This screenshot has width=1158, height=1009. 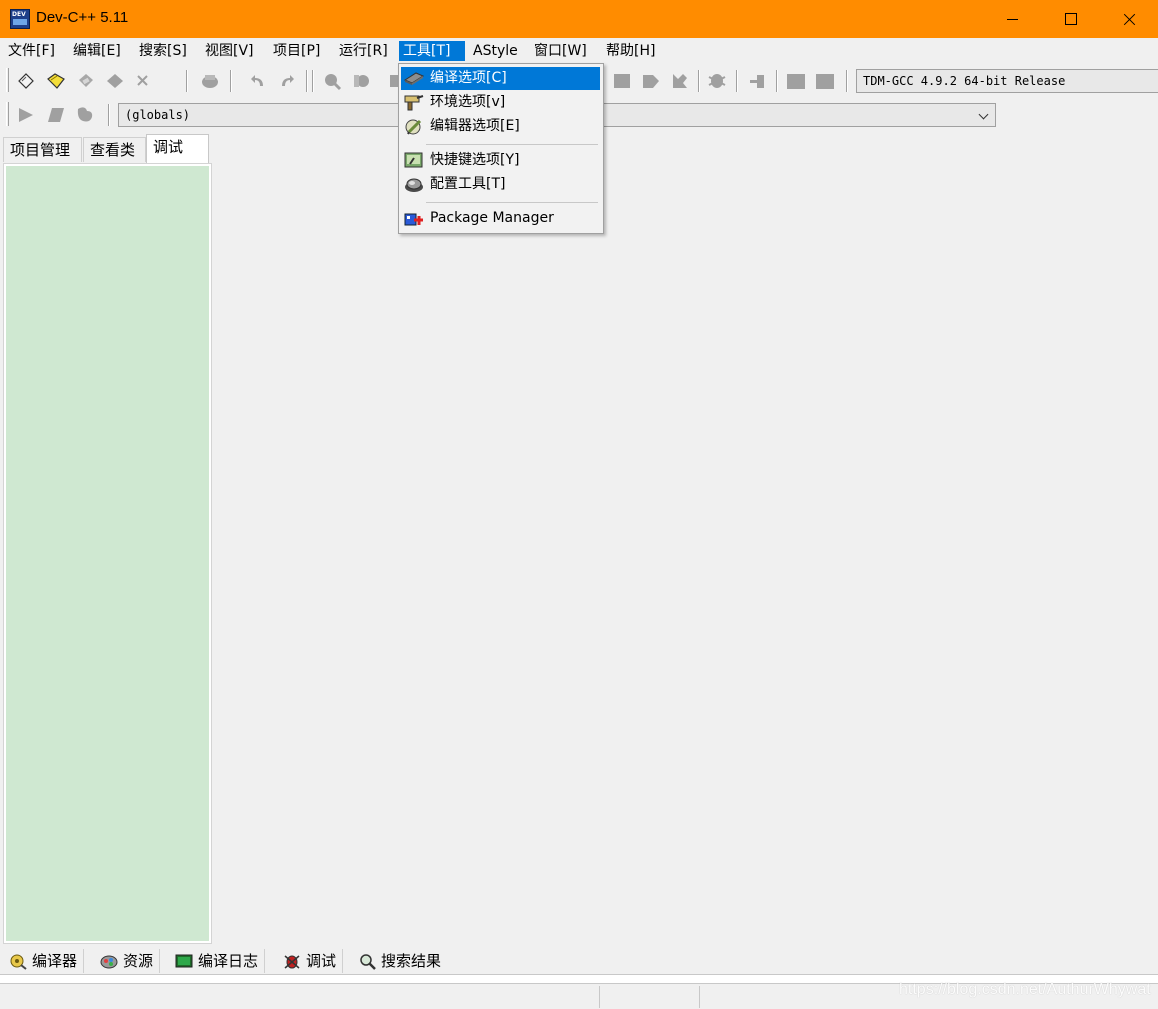 I want to click on menu-item-environment-options: 环境选项[v], so click(x=500, y=102).